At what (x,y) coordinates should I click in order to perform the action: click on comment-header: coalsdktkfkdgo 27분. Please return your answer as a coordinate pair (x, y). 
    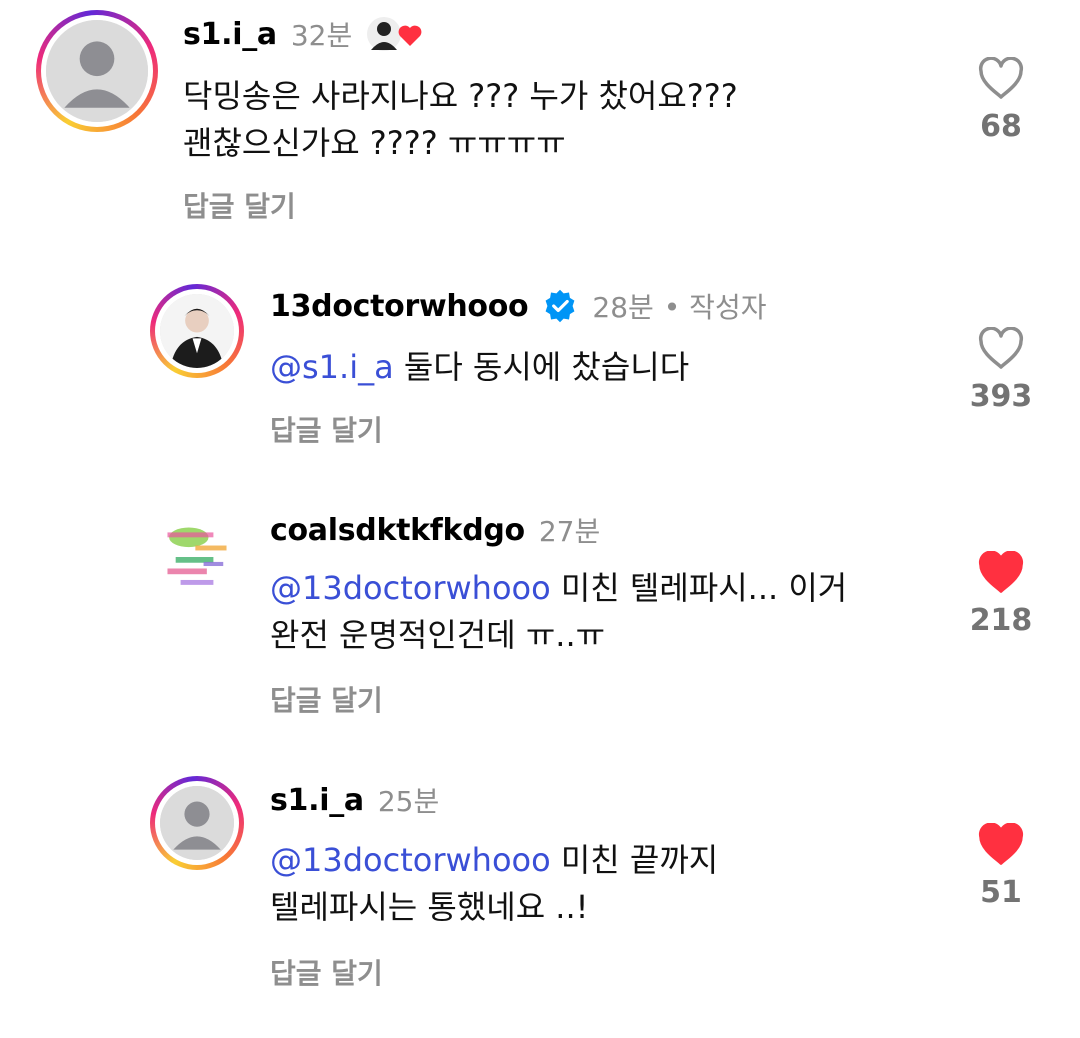
    Looking at the image, I should click on (435, 530).